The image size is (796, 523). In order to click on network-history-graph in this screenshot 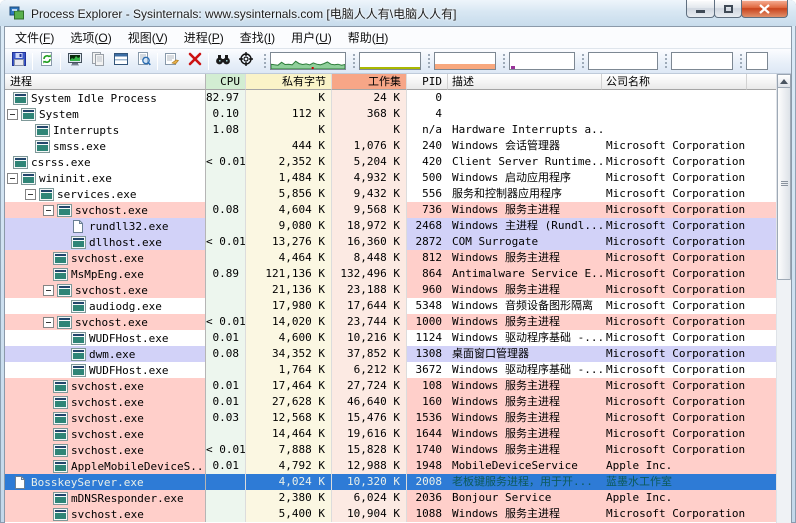, I will do `click(702, 61)`.